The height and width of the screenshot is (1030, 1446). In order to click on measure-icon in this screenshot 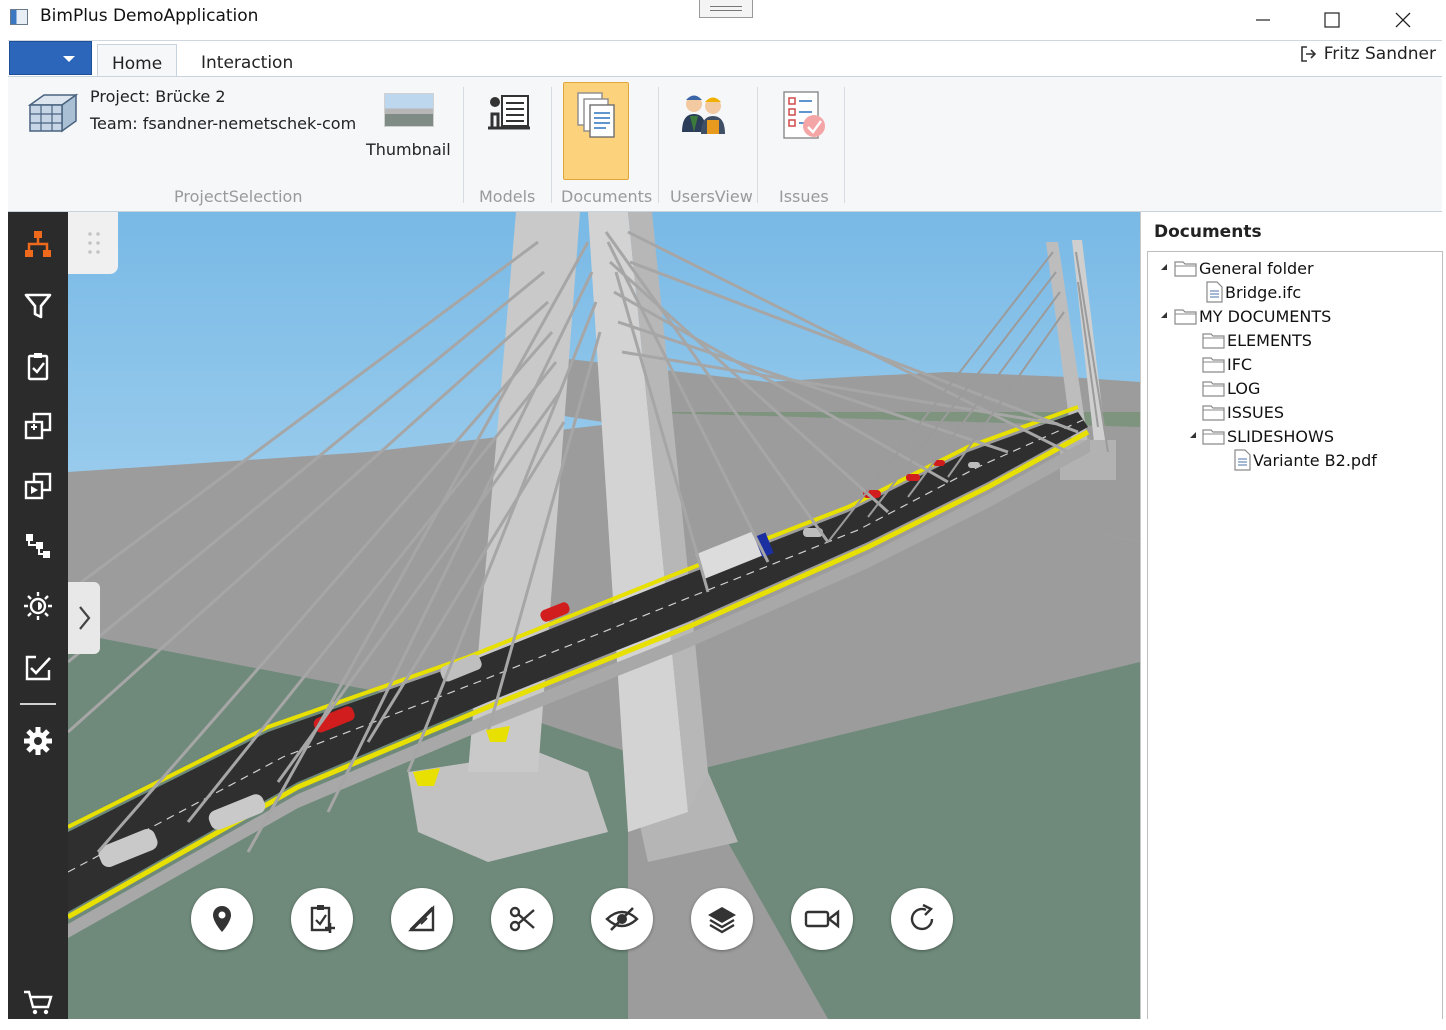, I will do `click(421, 918)`.